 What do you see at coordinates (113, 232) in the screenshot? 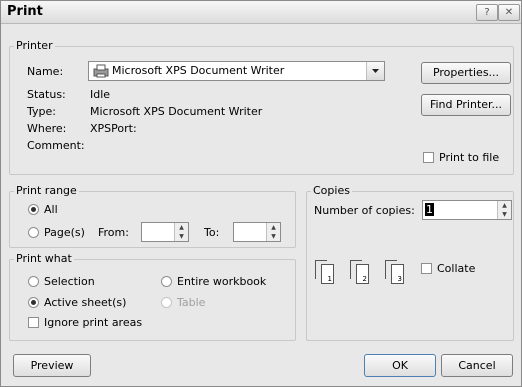
I see `from-label: From:` at bounding box center [113, 232].